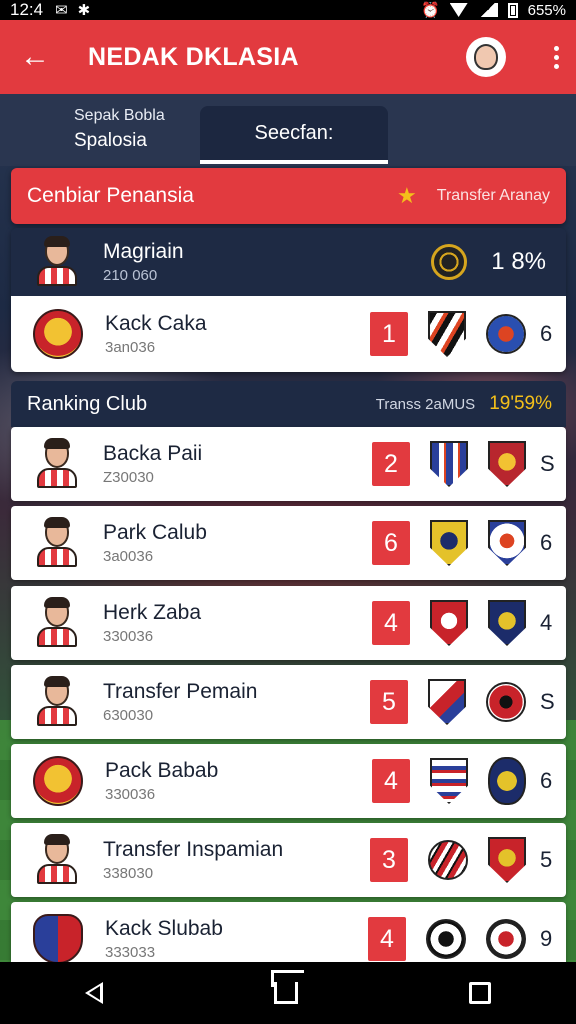  What do you see at coordinates (518, 261) in the screenshot?
I see `featured-percent: 1 8%` at bounding box center [518, 261].